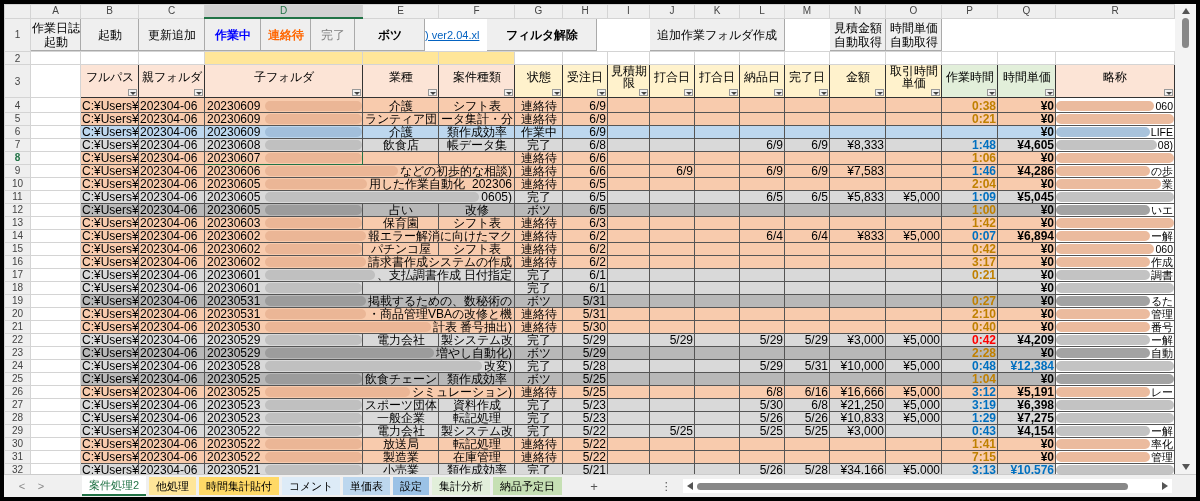 The width and height of the screenshot is (1200, 501). What do you see at coordinates (476, 11) in the screenshot?
I see `column-header: F` at bounding box center [476, 11].